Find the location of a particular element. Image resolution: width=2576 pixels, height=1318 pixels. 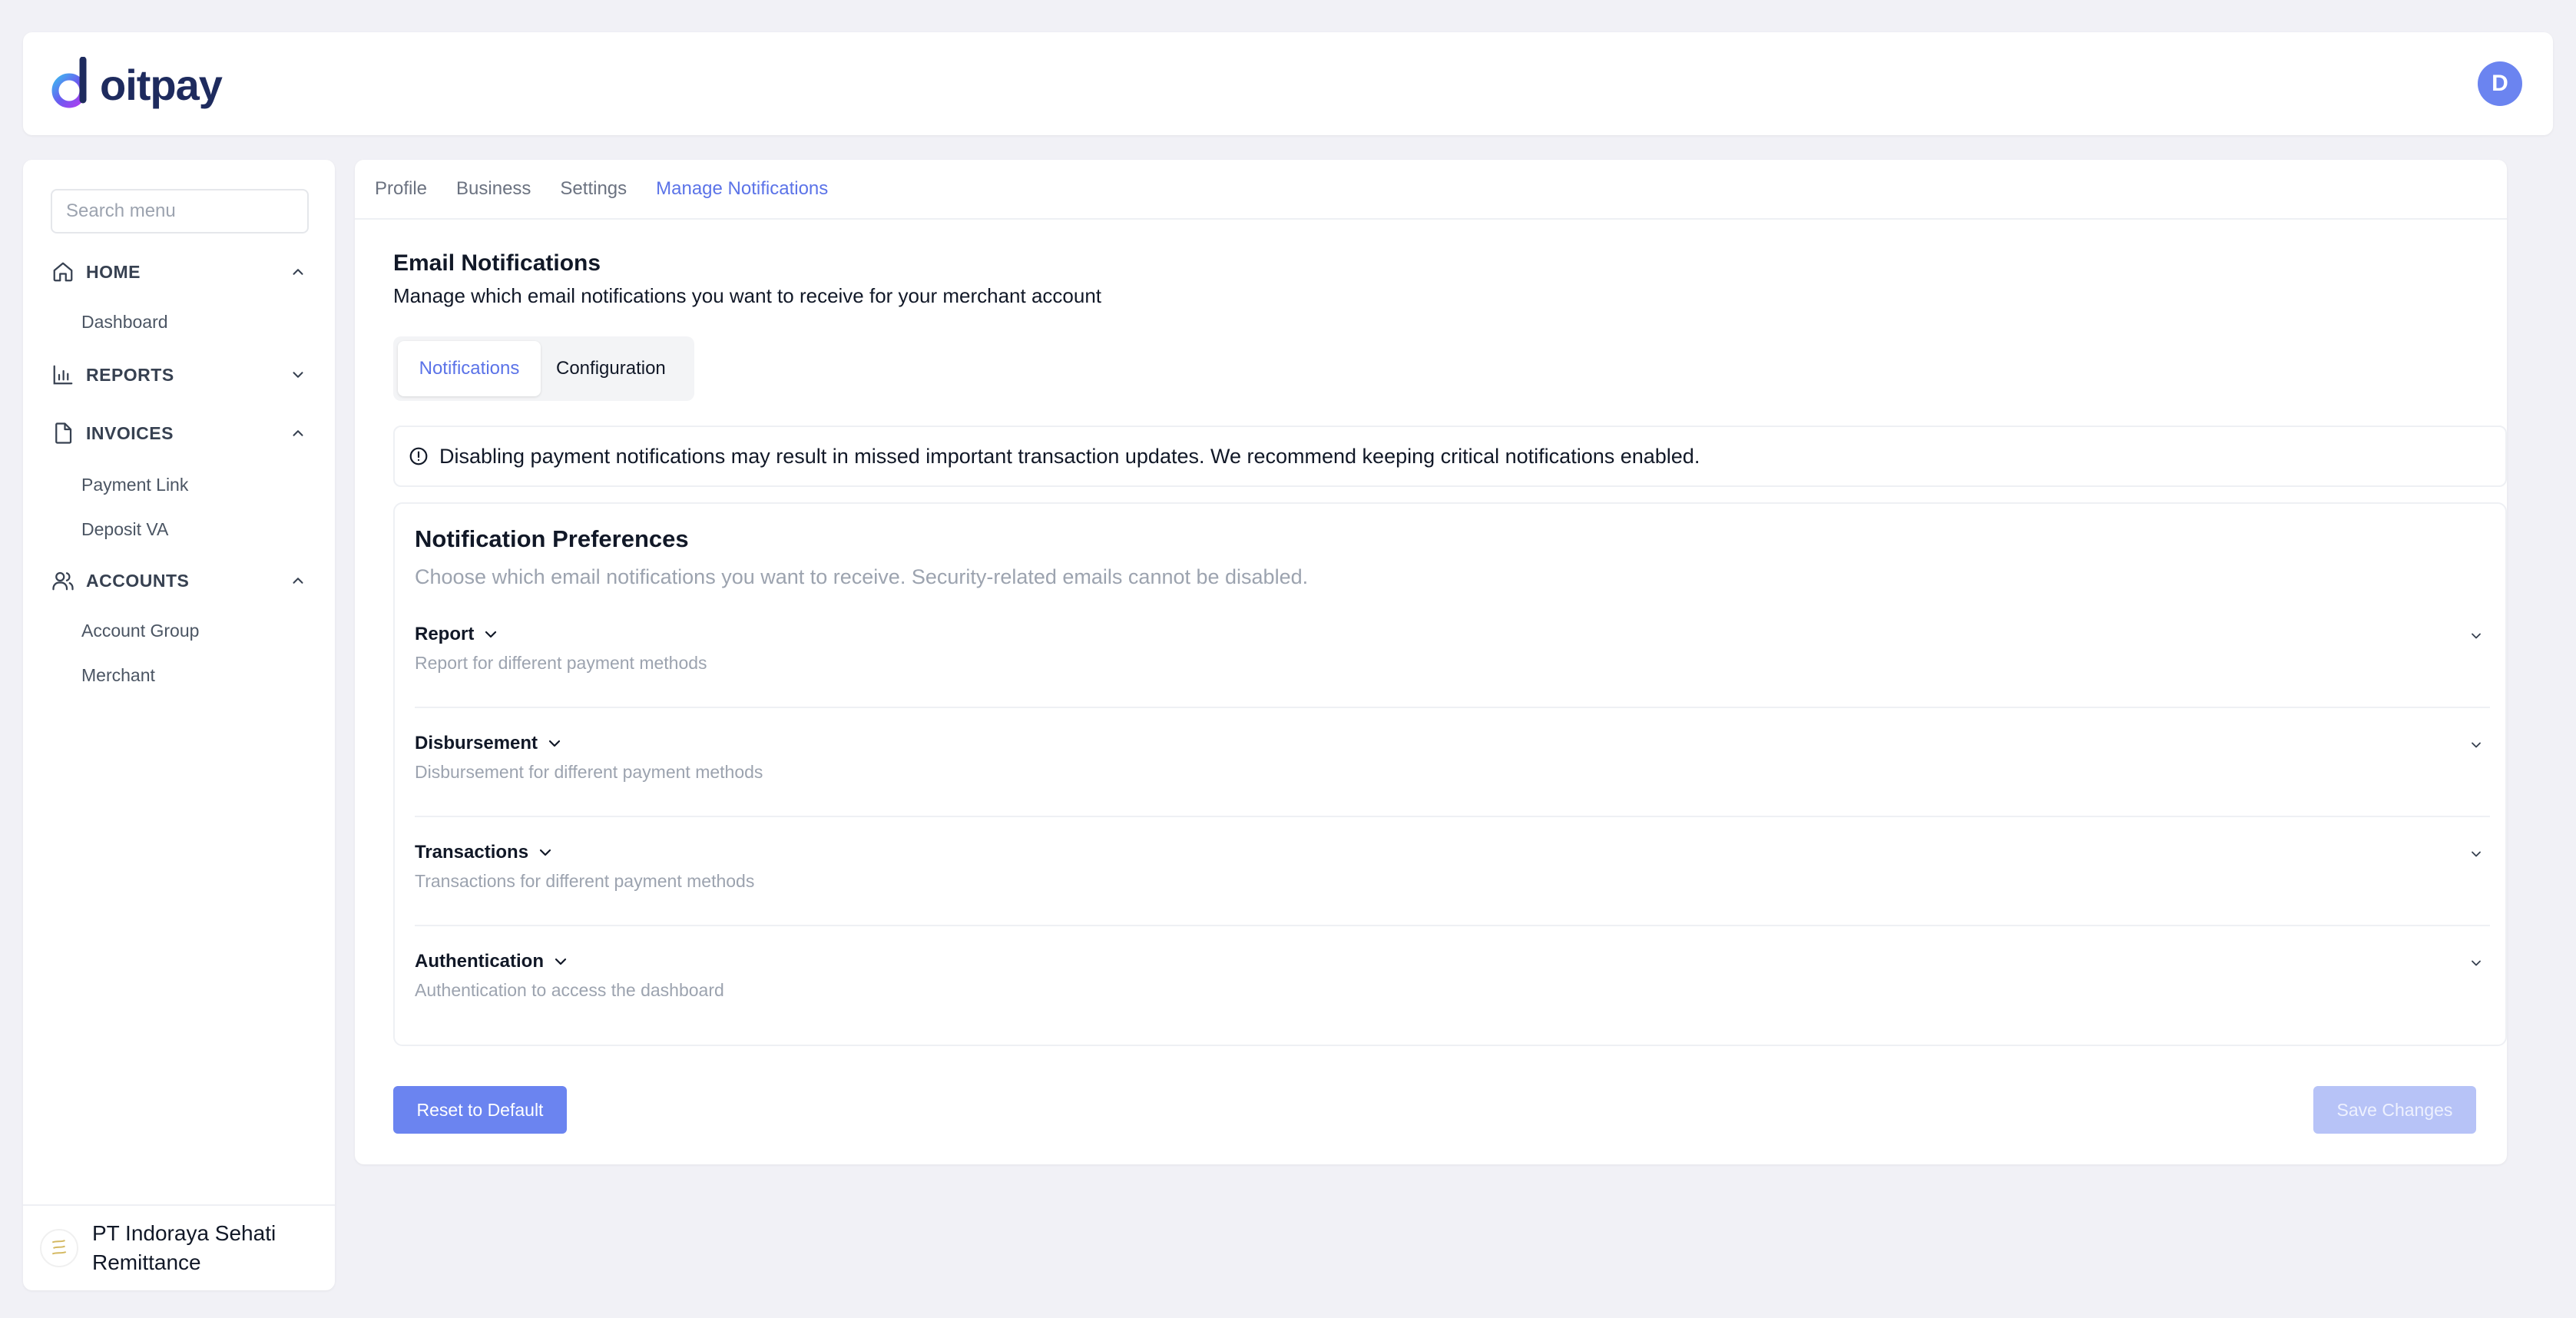

tab-profile: Profile is located at coordinates (401, 189).